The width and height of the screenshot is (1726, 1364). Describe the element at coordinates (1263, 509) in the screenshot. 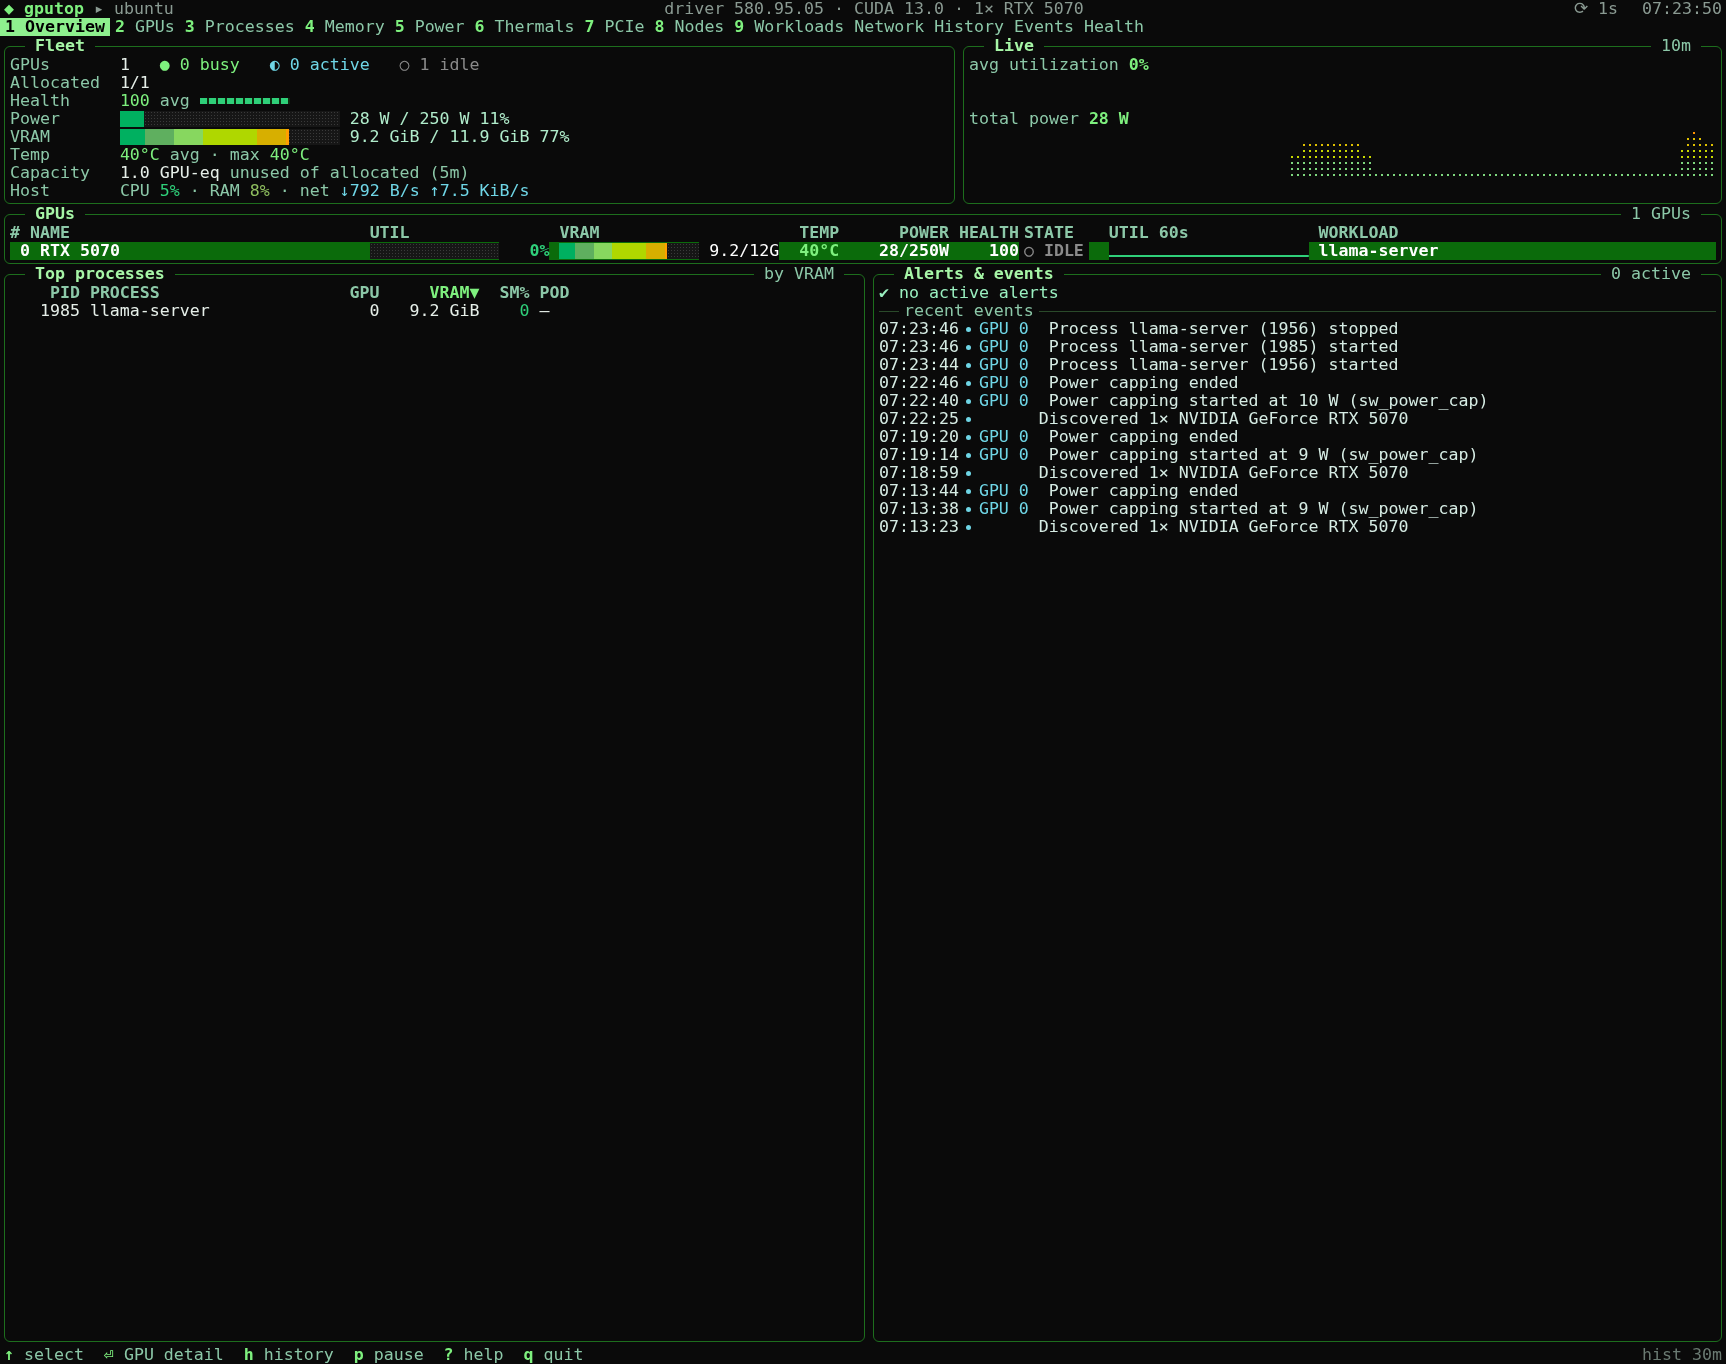

I see `event-message: Power capping started at 9 W (sw_power_cap)` at that location.